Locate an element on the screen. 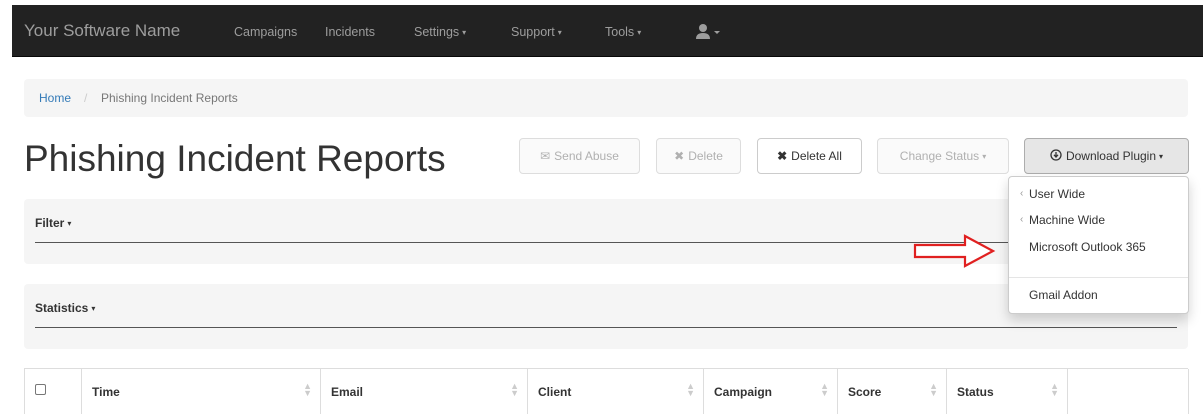 Image resolution: width=1203 pixels, height=414 pixels. menu-item-label: Gmail Addon is located at coordinates (1063, 295).